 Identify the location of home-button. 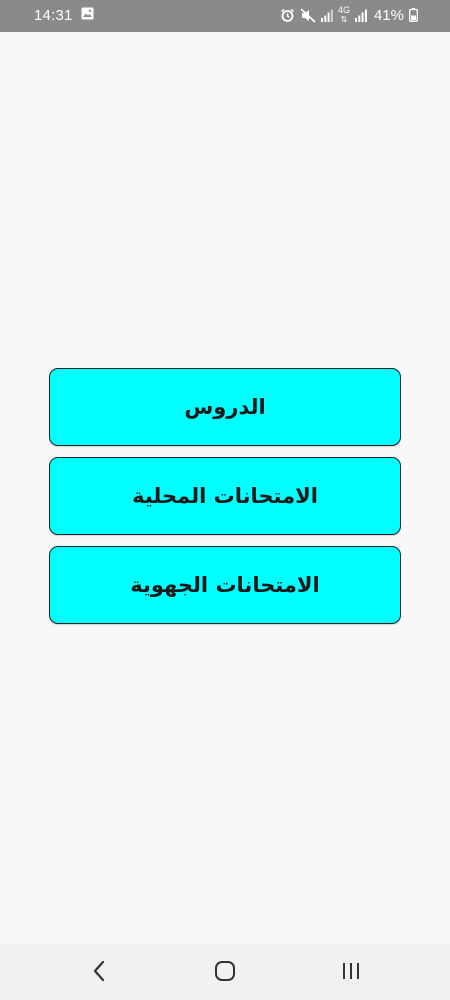
(225, 973).